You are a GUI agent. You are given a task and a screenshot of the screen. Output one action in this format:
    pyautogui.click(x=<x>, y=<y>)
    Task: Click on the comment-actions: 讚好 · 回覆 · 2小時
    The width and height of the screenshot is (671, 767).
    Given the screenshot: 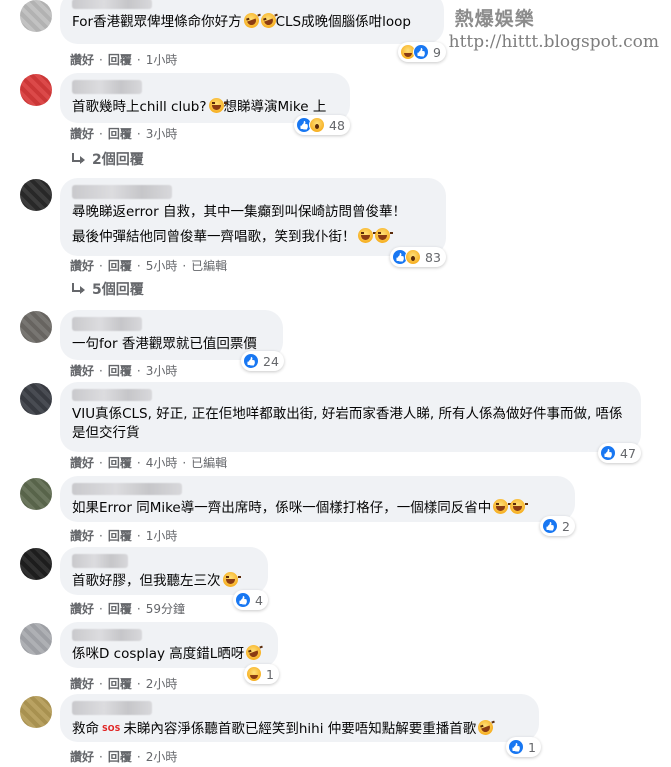 What is the action you would take?
    pyautogui.click(x=124, y=683)
    